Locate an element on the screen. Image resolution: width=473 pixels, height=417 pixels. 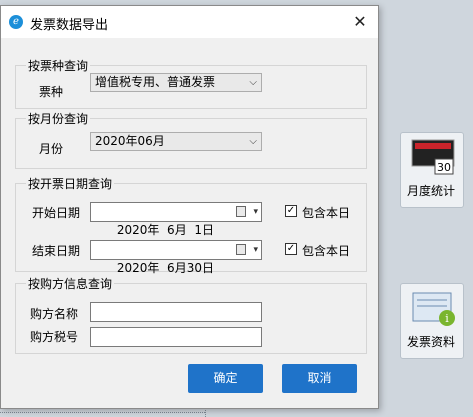
invoice-info-label: 发票资料 is located at coordinates (431, 342).